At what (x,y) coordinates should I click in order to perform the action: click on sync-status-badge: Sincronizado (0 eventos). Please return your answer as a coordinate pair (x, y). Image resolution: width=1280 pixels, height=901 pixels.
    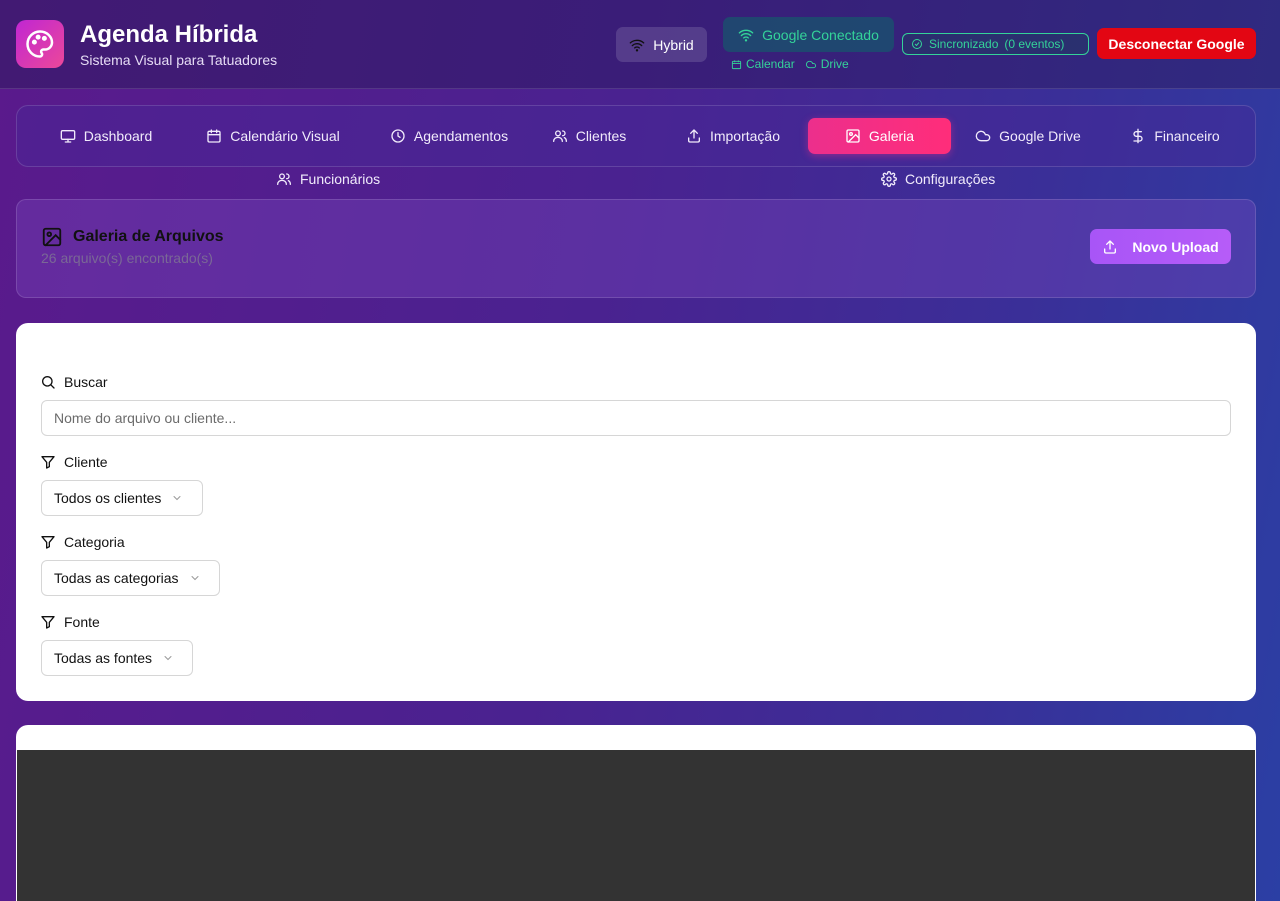
    Looking at the image, I should click on (995, 44).